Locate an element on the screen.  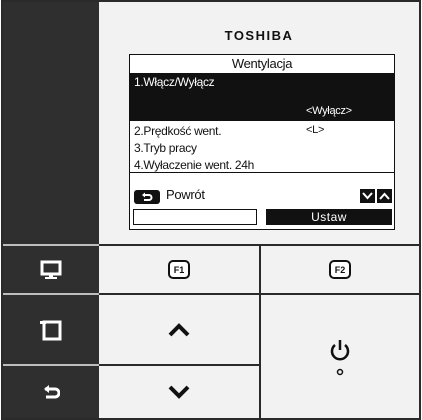
f2-button-label: F2 is located at coordinates (340, 269).